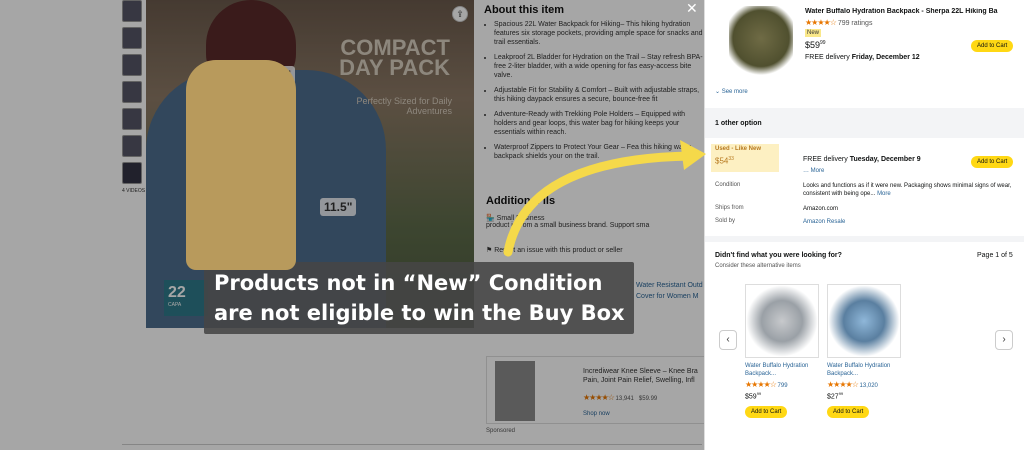 Image resolution: width=1024 pixels, height=450 pixels. Describe the element at coordinates (761, 42) in the screenshot. I see `product-thumbnail` at that location.